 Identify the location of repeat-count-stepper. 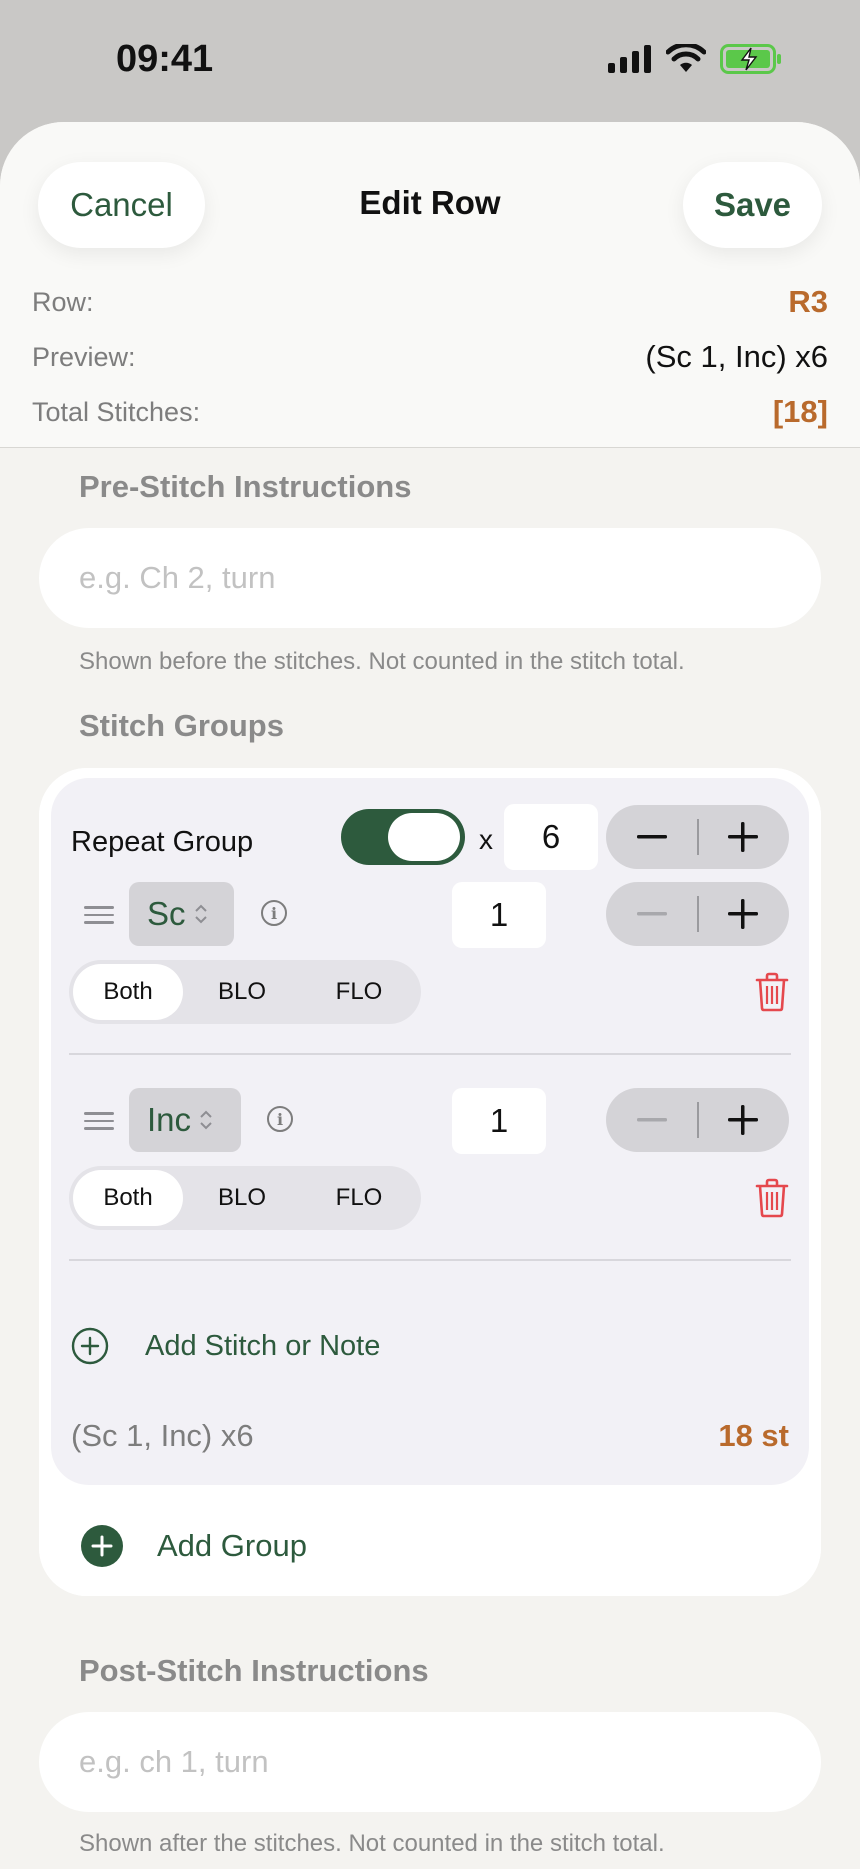
(697, 837).